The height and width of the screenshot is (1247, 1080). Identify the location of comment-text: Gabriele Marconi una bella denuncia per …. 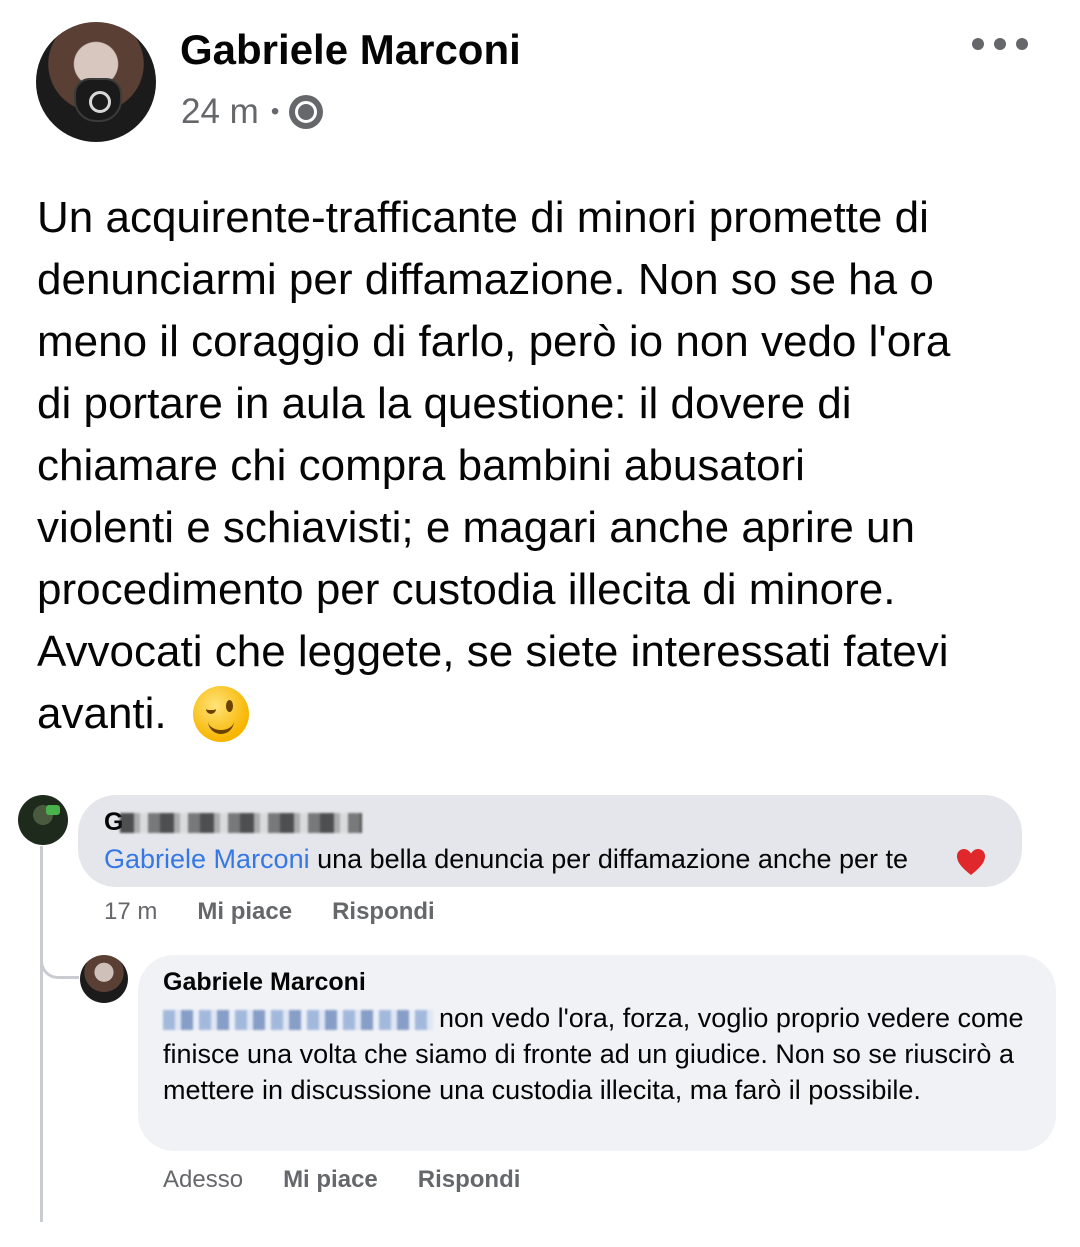
(506, 859).